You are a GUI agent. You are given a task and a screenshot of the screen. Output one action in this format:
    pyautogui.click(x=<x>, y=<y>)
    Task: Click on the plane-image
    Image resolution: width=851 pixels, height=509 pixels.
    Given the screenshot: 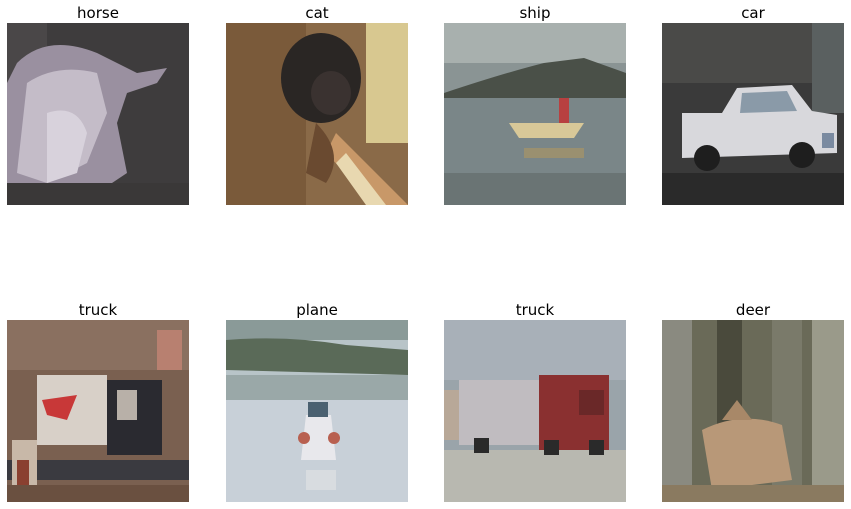 What is the action you would take?
    pyautogui.click(x=317, y=411)
    